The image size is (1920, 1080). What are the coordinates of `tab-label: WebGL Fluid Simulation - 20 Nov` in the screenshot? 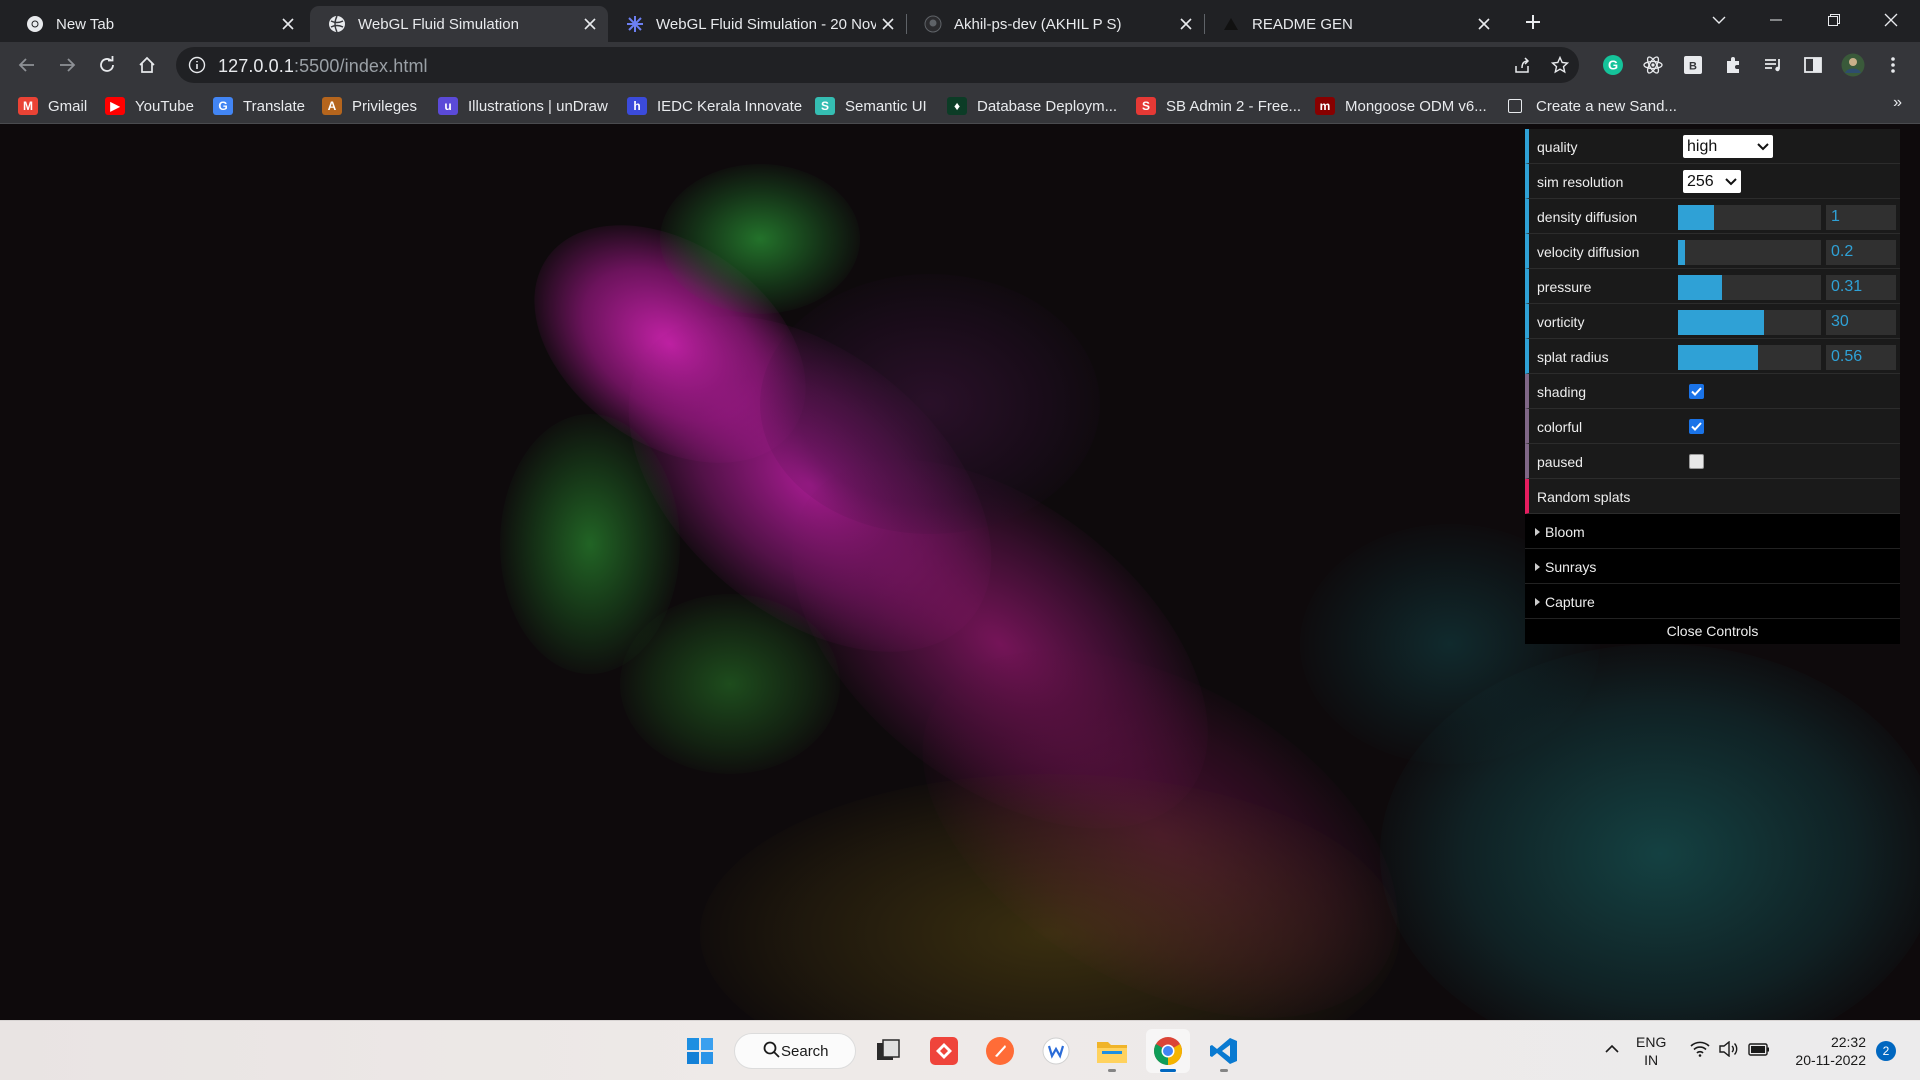 It's located at (766, 24).